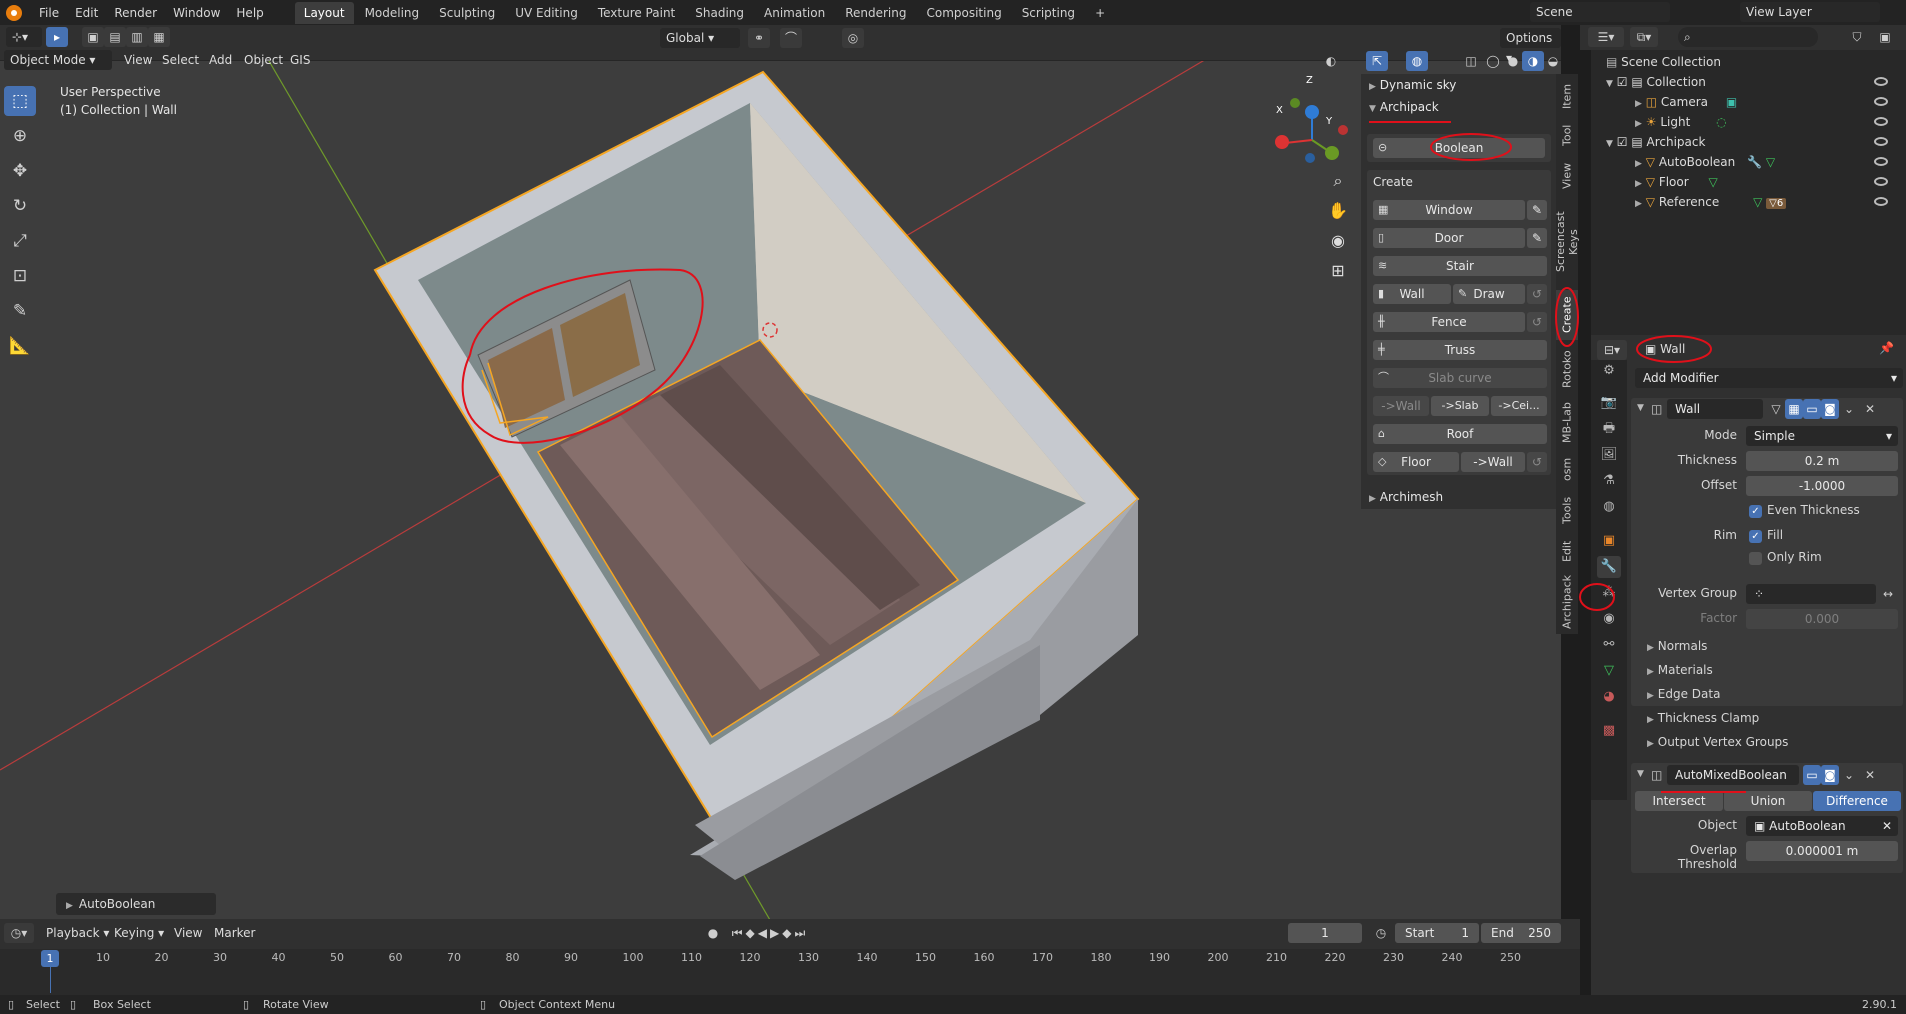 This screenshot has width=1906, height=1014. What do you see at coordinates (1338, 216) in the screenshot?
I see `hand-pan-icon: ✋` at bounding box center [1338, 216].